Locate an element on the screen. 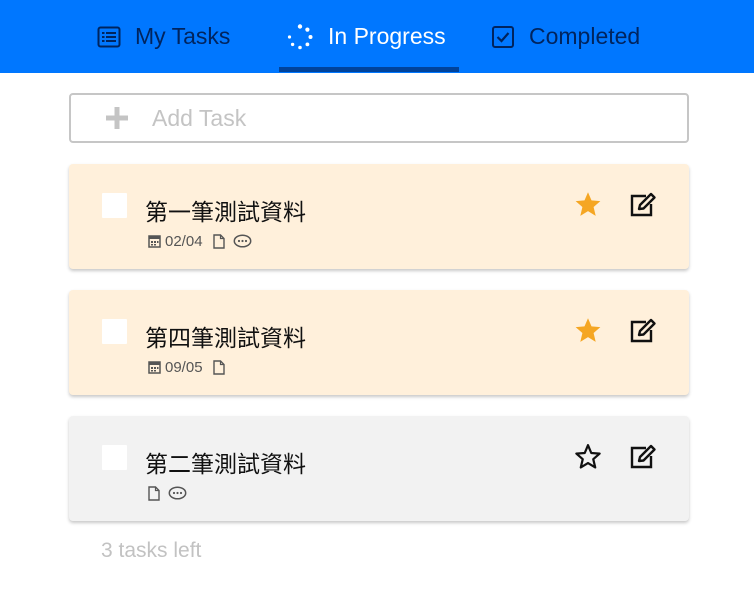 This screenshot has width=754, height=603. active-tab-indicator is located at coordinates (369, 69).